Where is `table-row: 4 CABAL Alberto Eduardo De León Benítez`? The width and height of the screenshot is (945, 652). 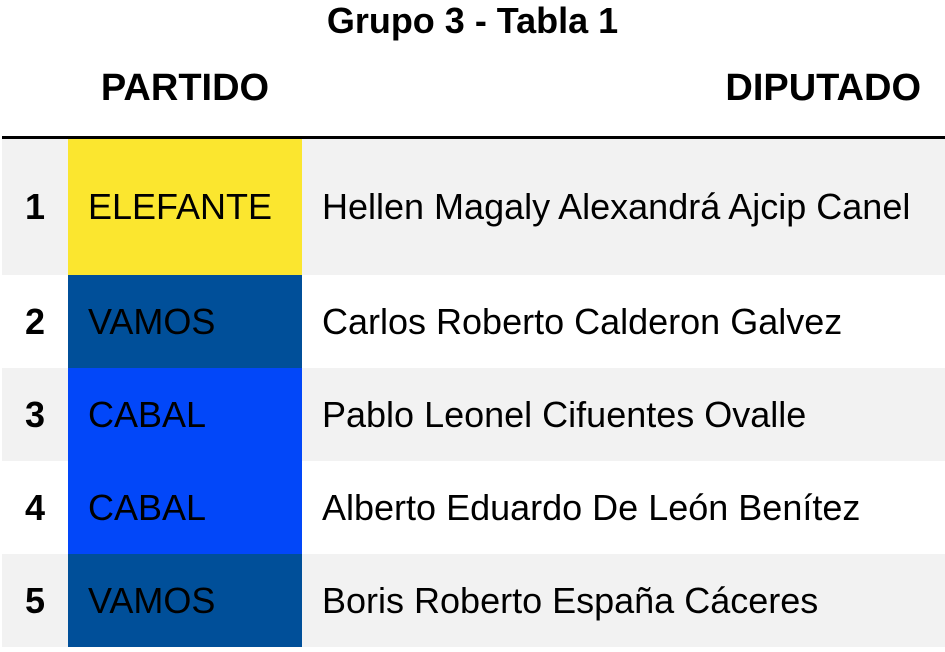 table-row: 4 CABAL Alberto Eduardo De León Benítez is located at coordinates (473, 507).